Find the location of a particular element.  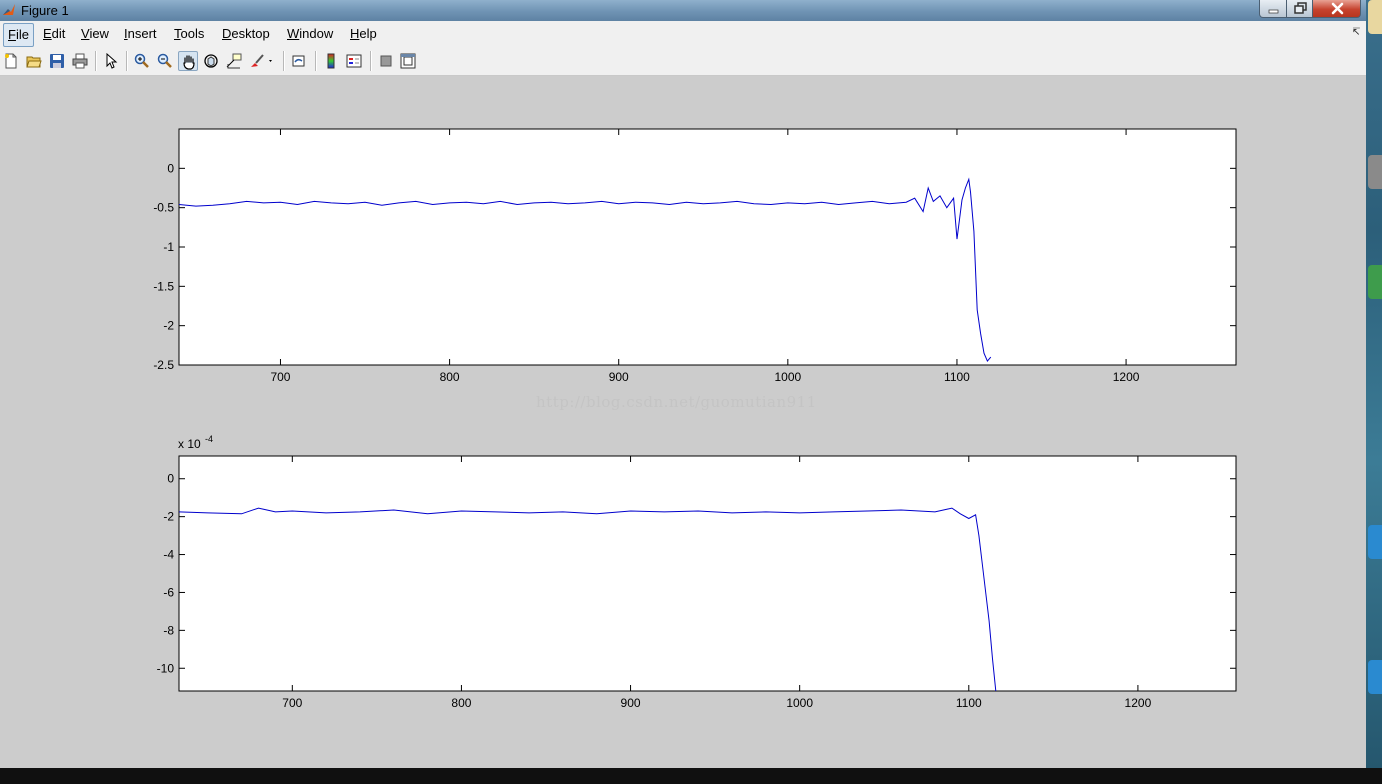

y-tick-label: -10 is located at coordinates (166, 668).